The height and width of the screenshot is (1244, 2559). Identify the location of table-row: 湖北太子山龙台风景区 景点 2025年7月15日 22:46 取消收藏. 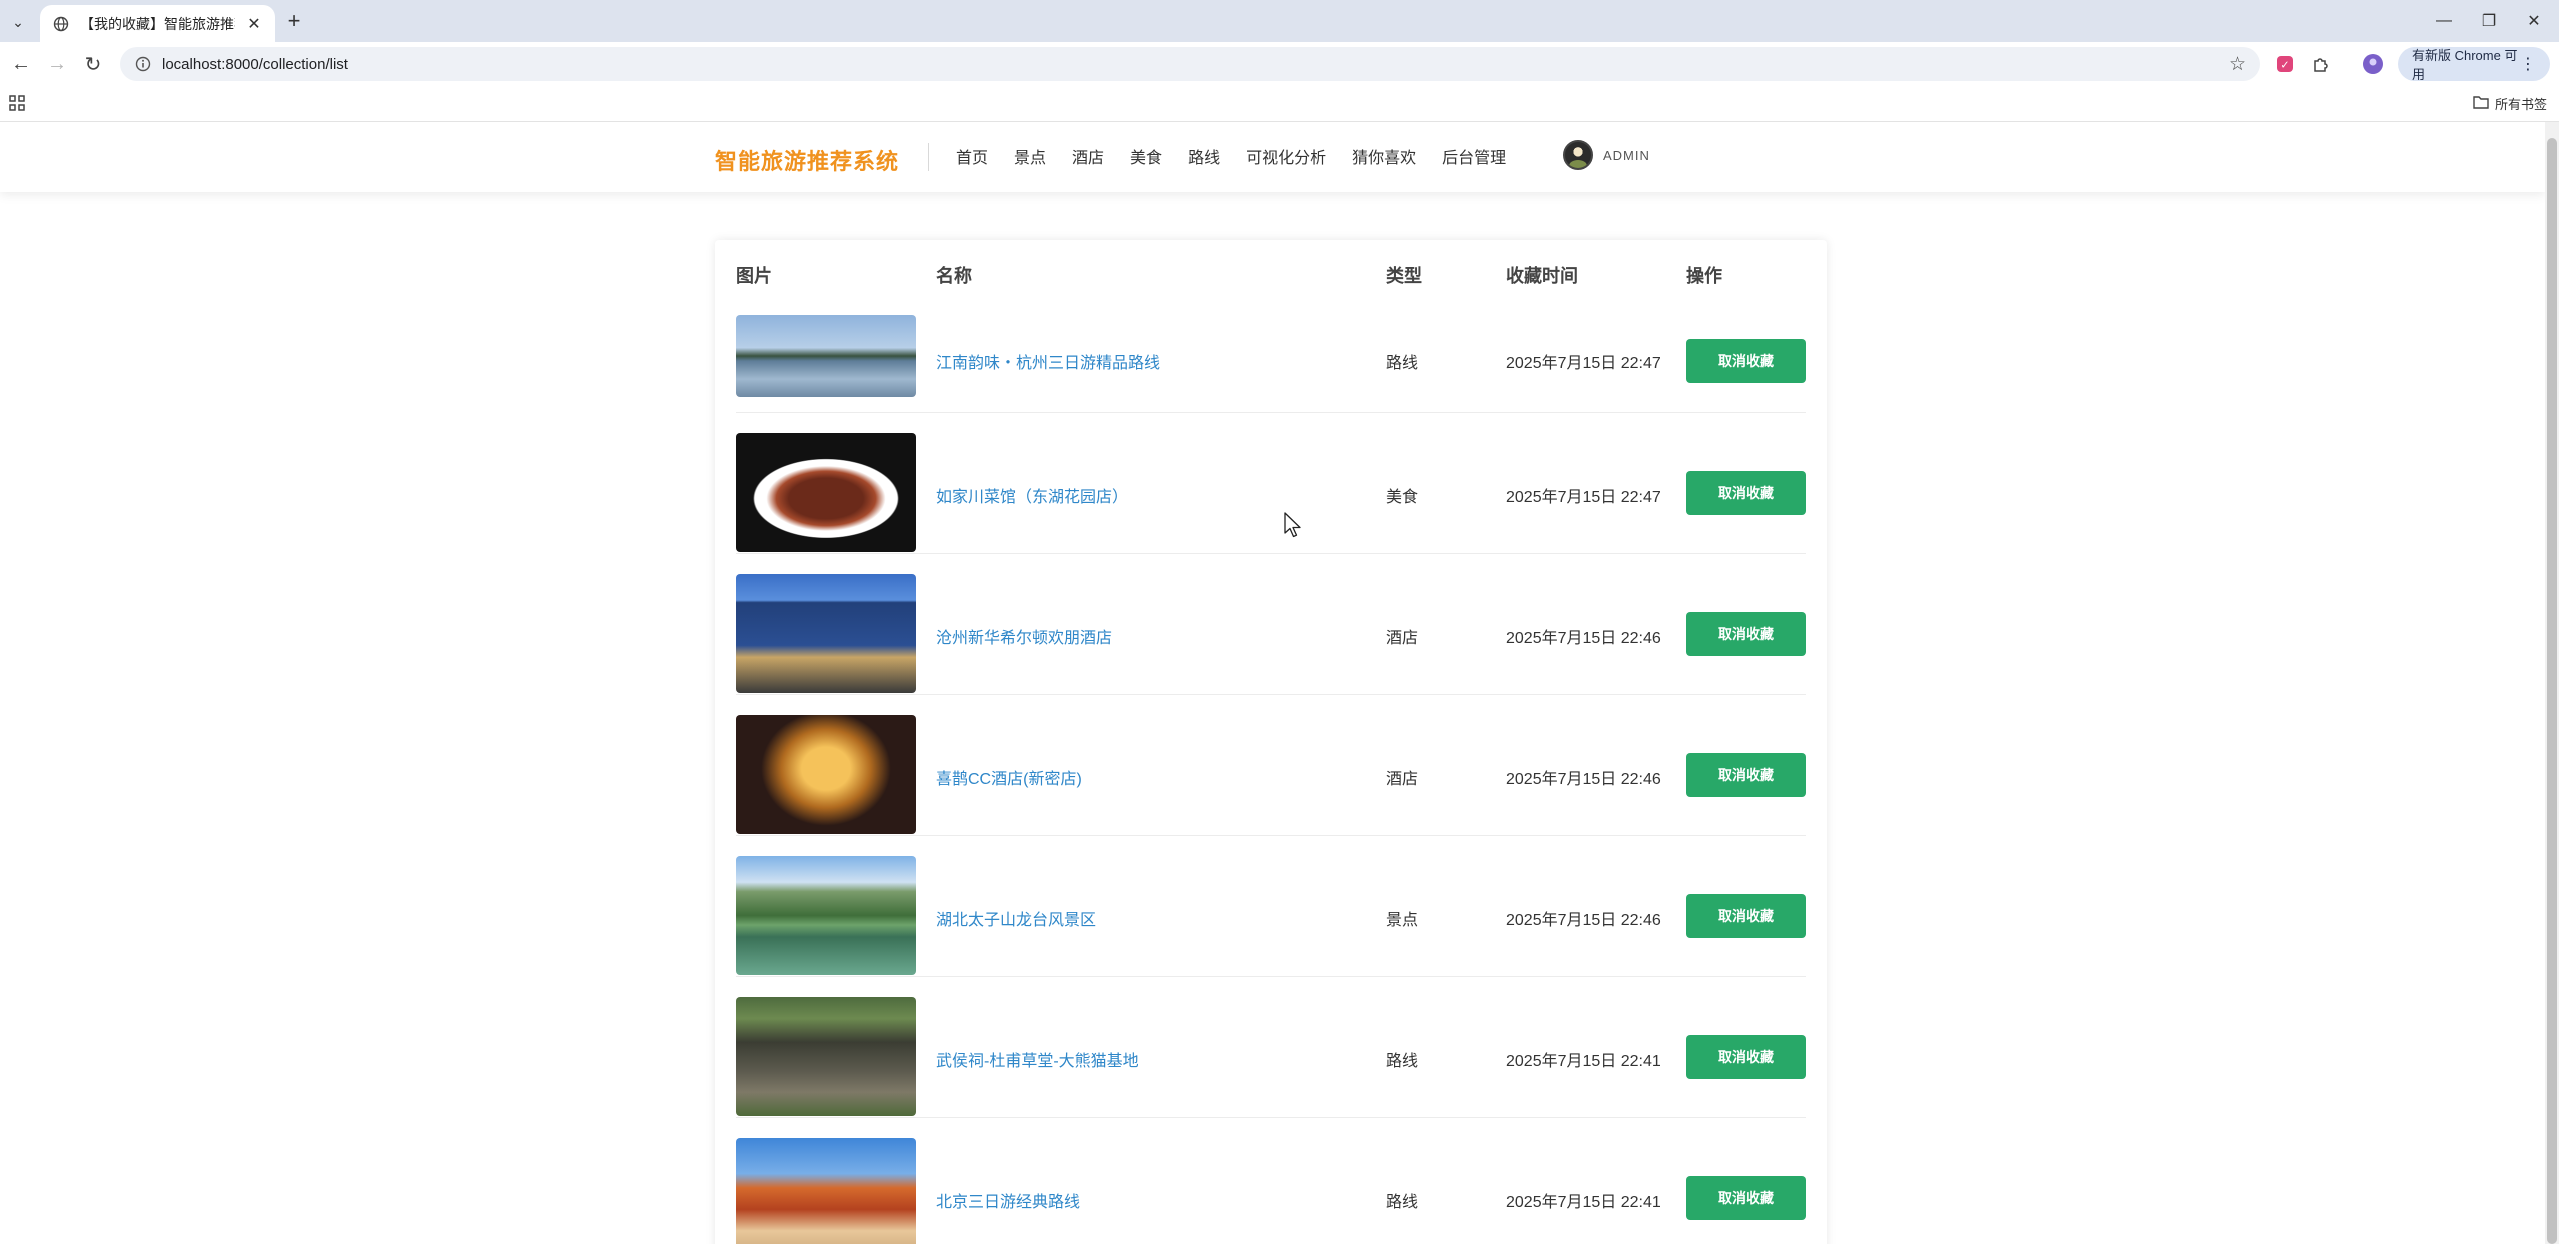
(1271, 906).